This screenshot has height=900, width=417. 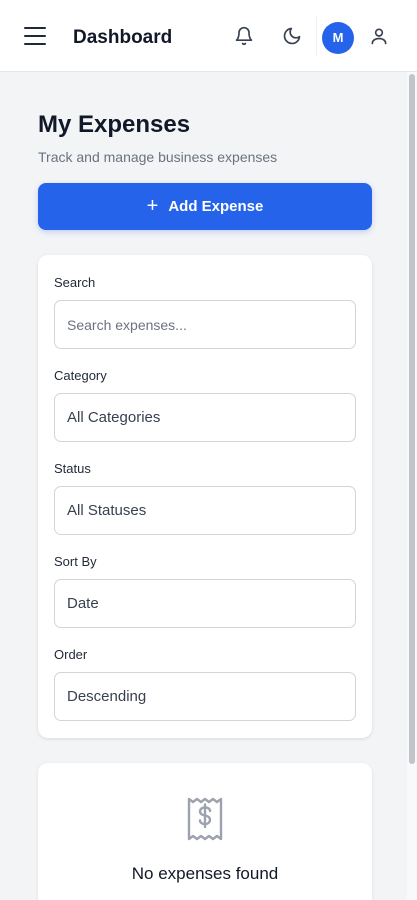 I want to click on add-expense-label: Add Expense, so click(x=216, y=206).